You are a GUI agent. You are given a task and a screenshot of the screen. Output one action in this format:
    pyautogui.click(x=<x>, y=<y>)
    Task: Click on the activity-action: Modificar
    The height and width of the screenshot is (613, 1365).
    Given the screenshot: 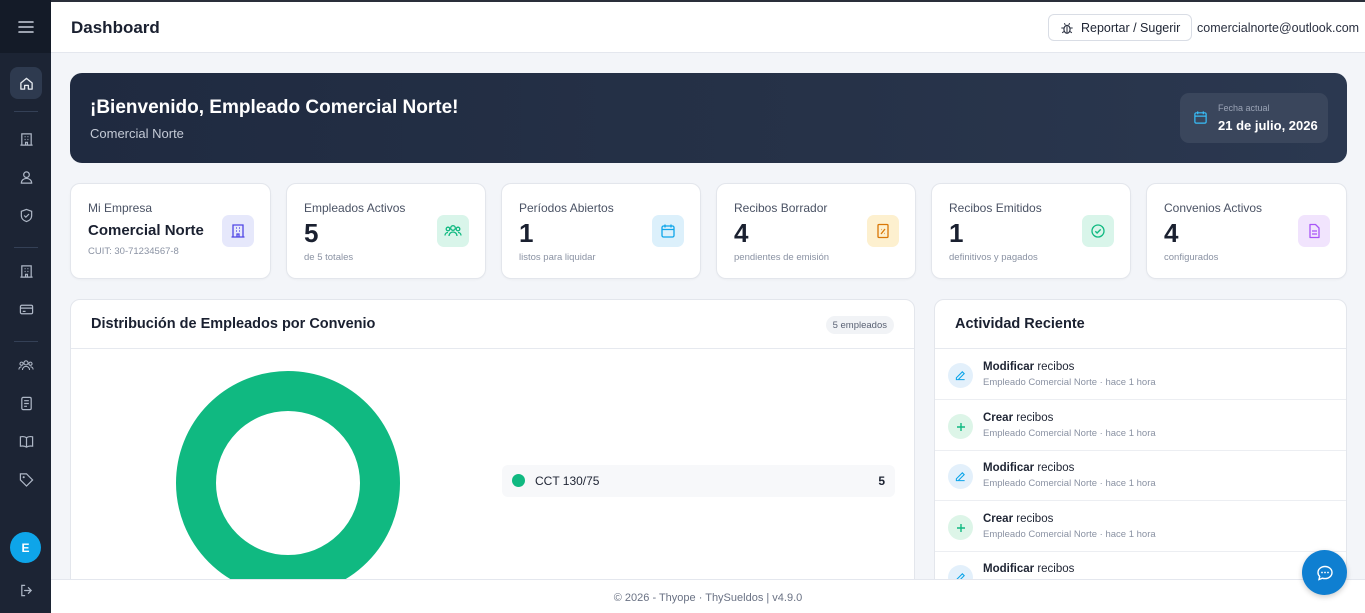 What is the action you would take?
    pyautogui.click(x=1009, y=468)
    